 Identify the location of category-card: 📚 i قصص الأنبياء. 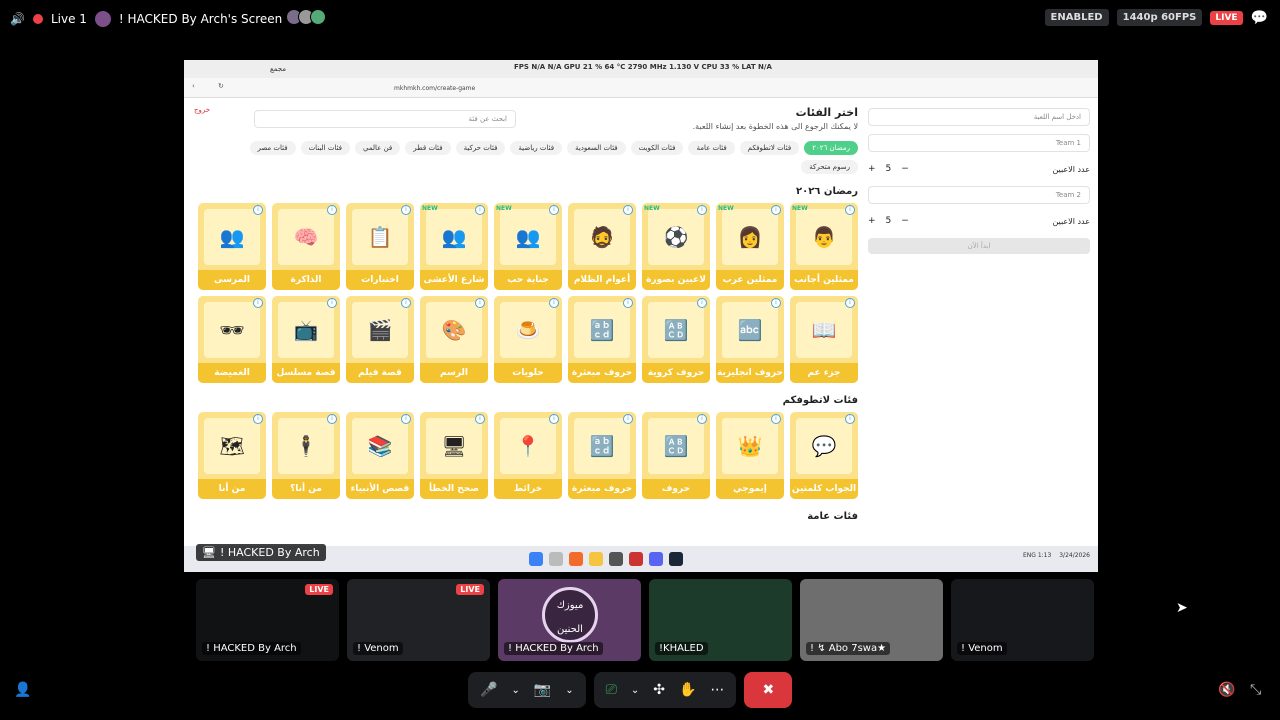
(380, 455).